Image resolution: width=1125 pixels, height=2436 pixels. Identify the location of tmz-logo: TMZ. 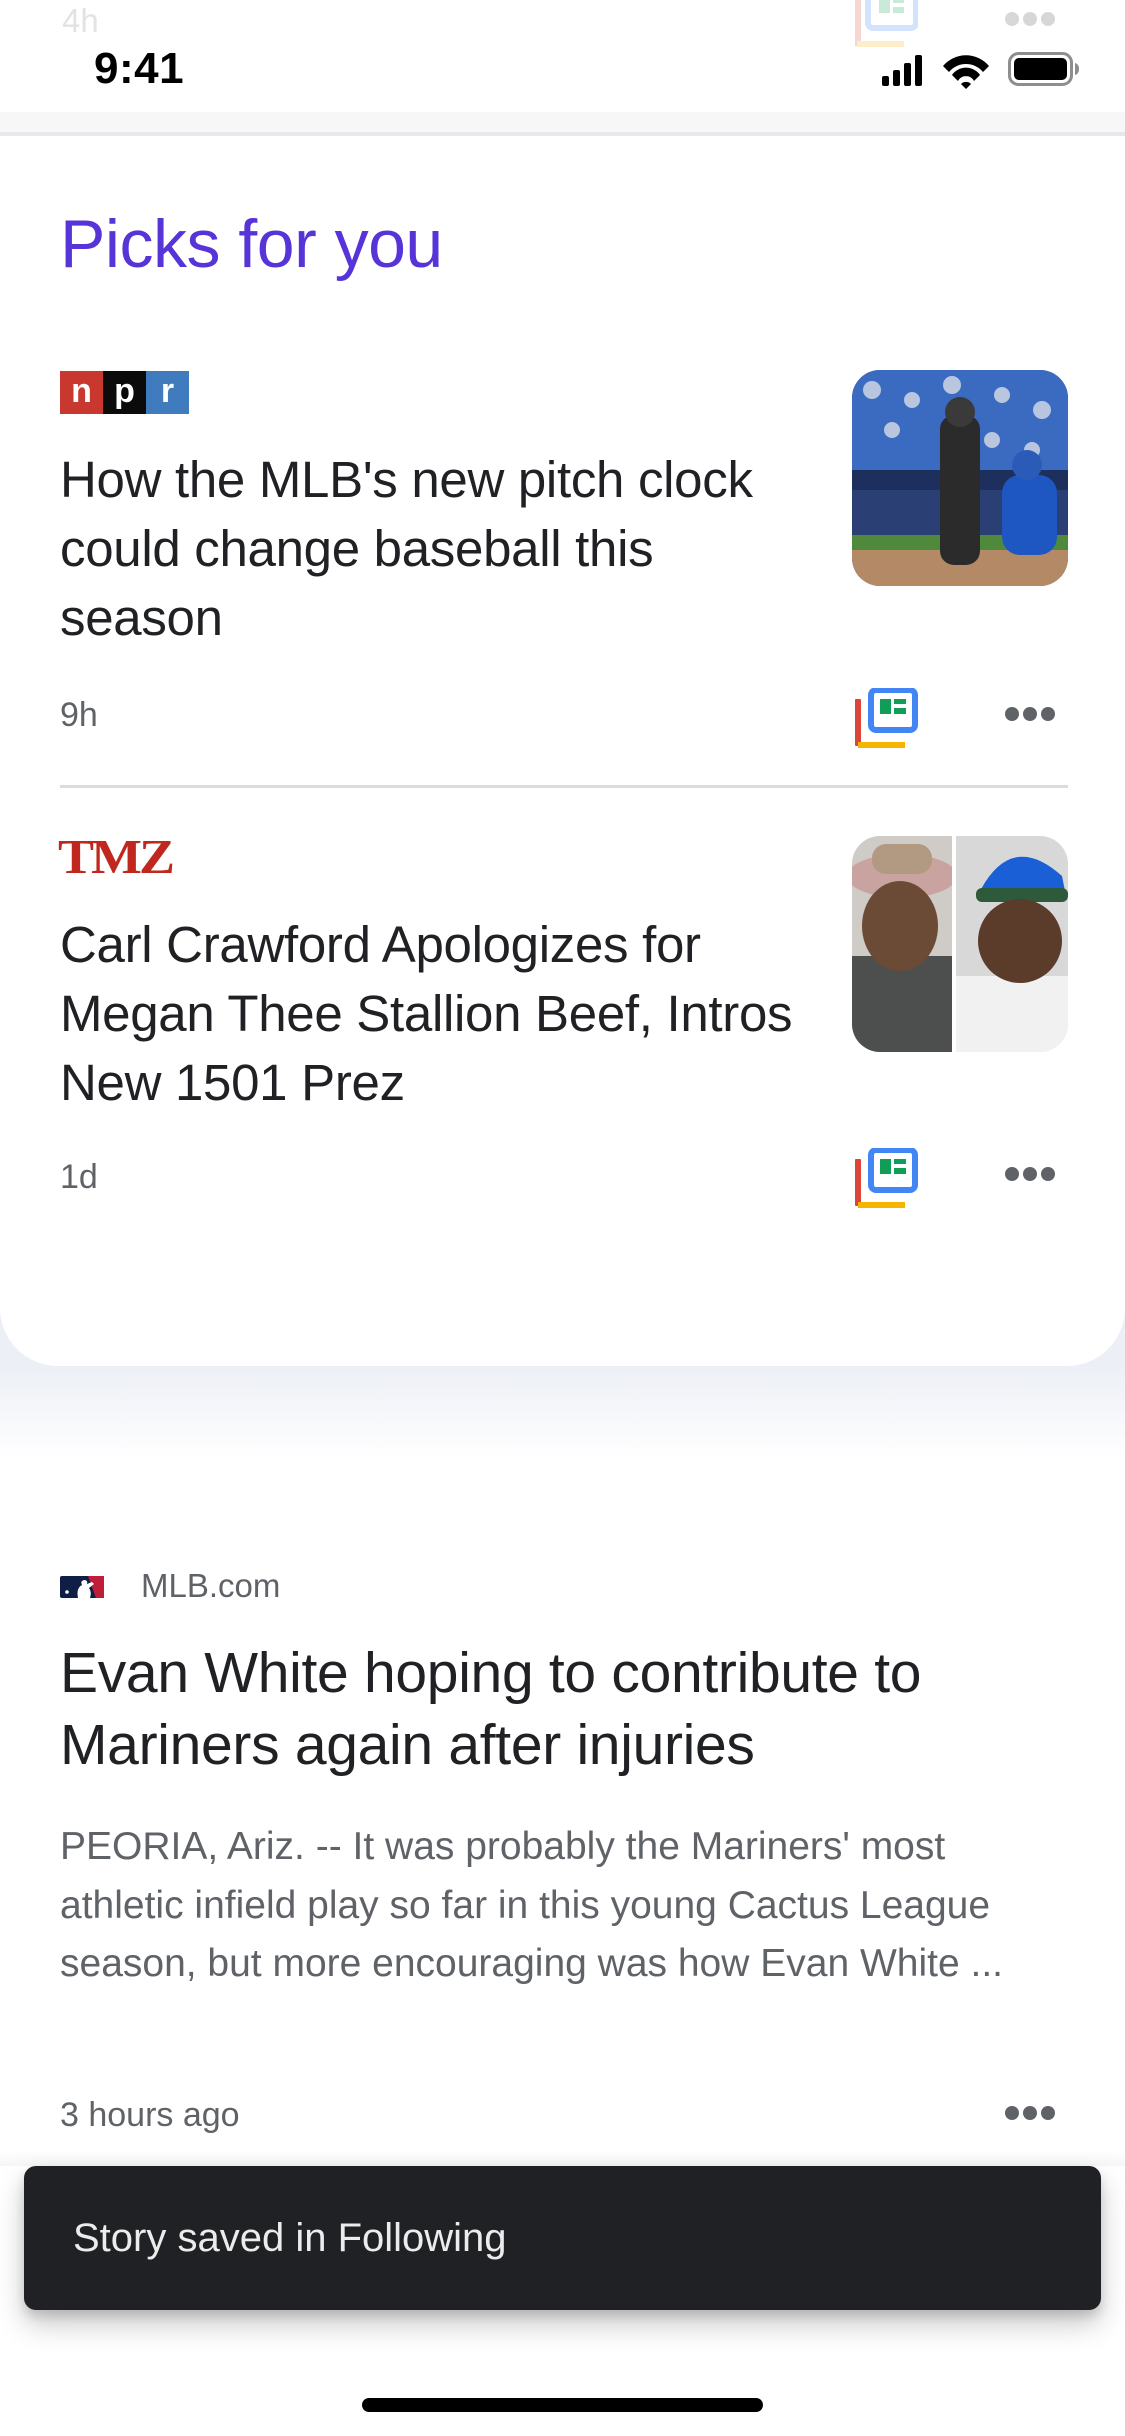
(116, 857).